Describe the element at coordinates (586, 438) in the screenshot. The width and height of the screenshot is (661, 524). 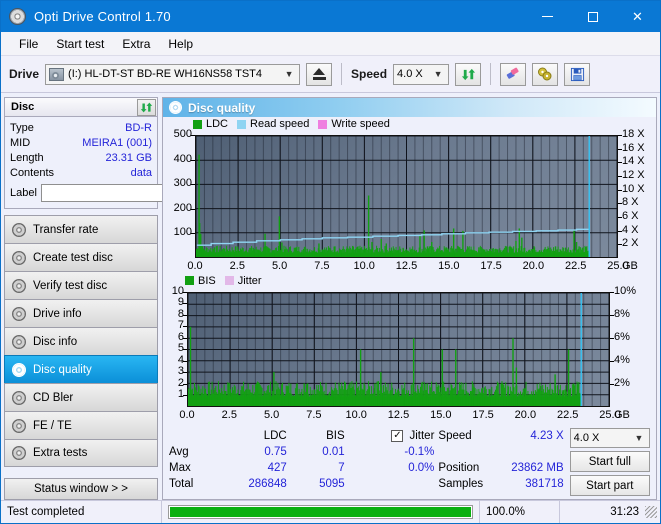
I see `test-speed-value: 4.0 X` at that location.